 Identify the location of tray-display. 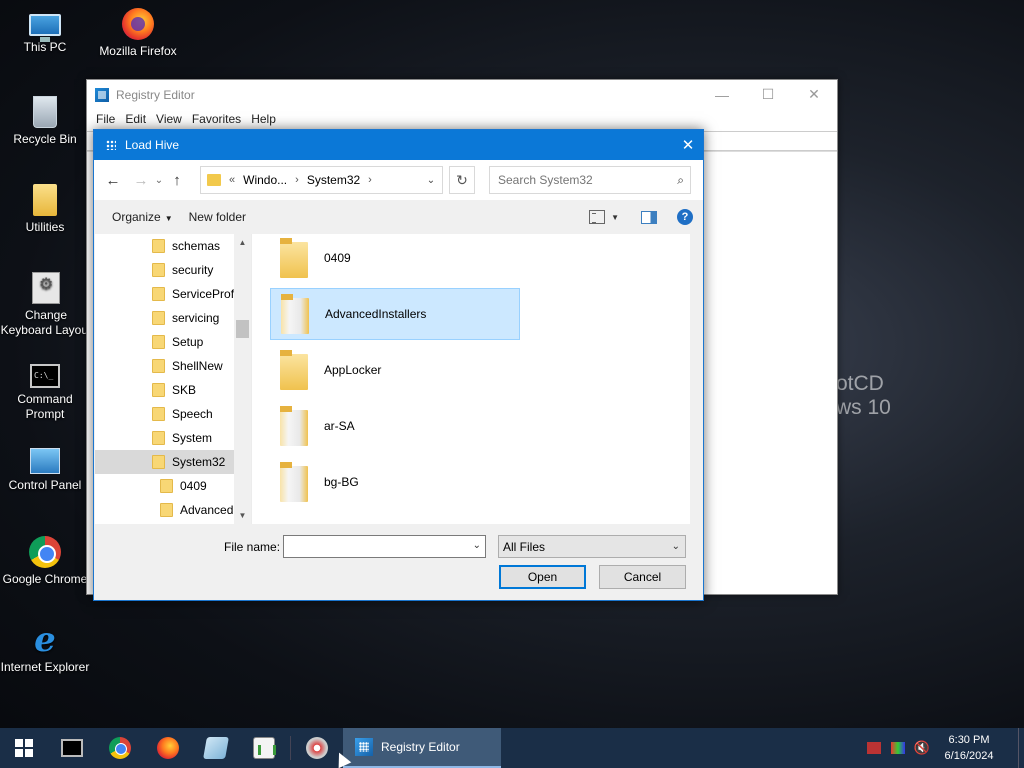
(898, 748).